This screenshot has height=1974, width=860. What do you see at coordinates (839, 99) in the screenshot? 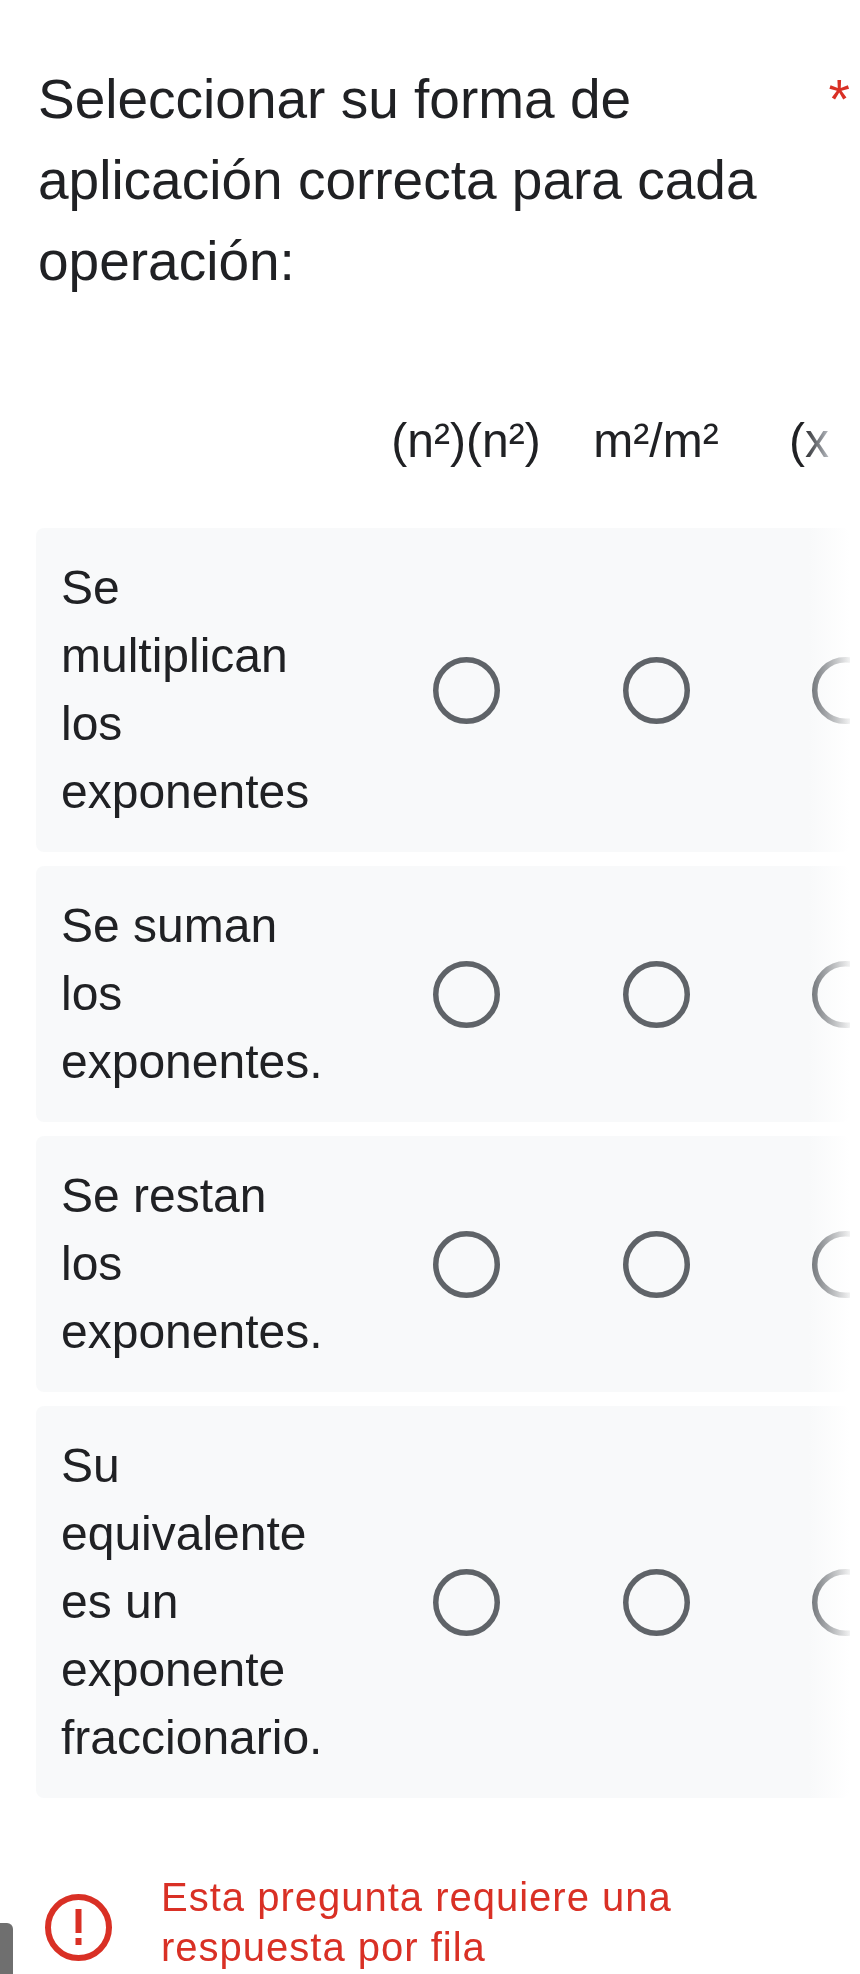
I see `required-asterisk: *` at bounding box center [839, 99].